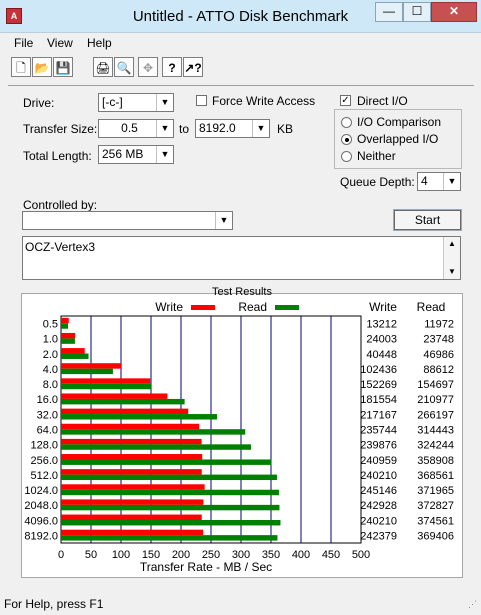 The height and width of the screenshot is (615, 481). I want to click on y-tick-label: 0.5, so click(50, 325).